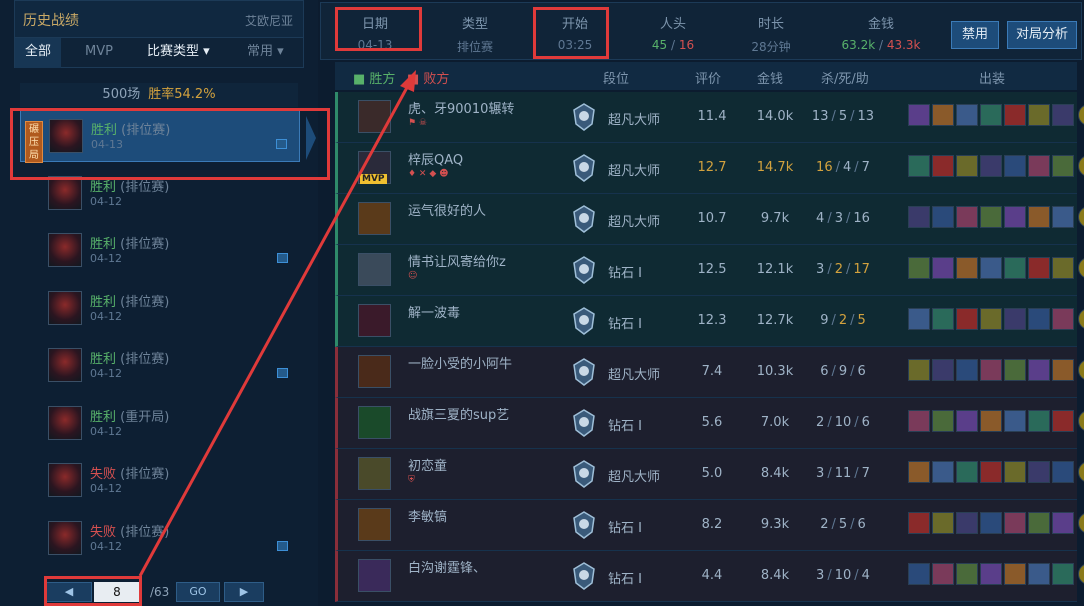  I want to click on match-item: 胜利 (重开局) 04-12, so click(160, 424).